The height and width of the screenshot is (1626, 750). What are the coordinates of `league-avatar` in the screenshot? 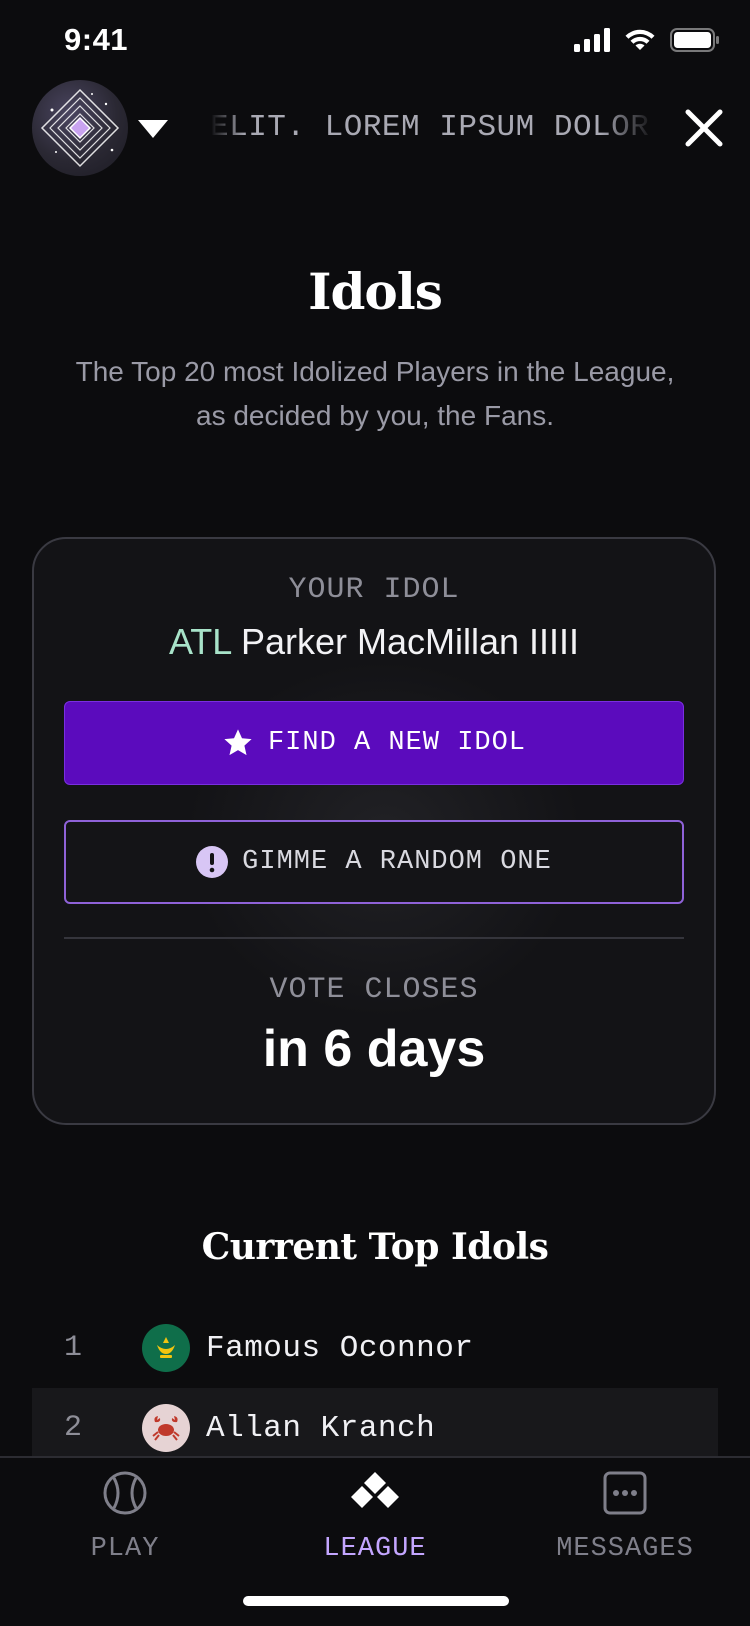 It's located at (80, 128).